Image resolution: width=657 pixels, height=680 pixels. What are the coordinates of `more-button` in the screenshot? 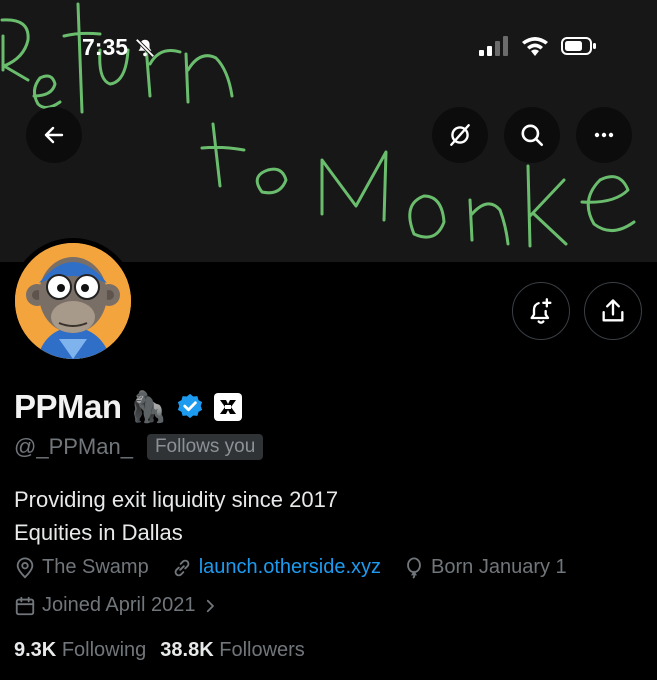 It's located at (604, 135).